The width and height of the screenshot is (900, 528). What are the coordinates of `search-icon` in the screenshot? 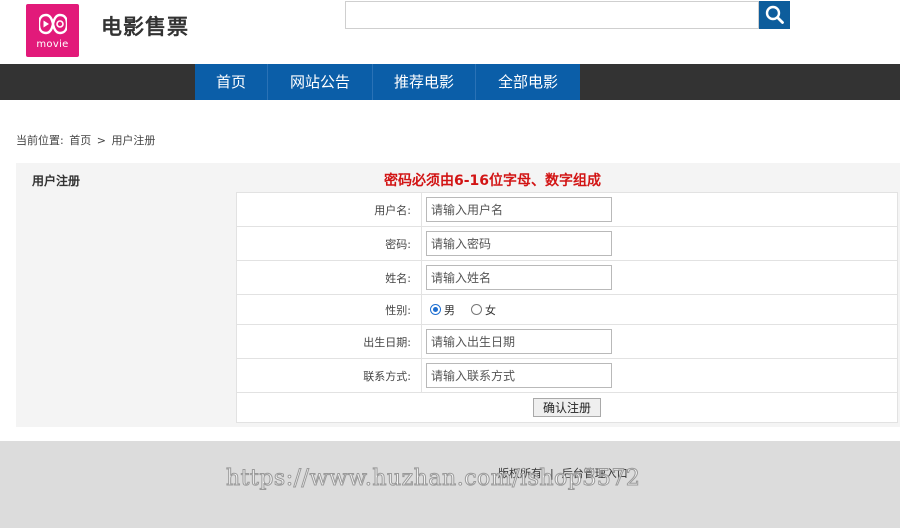 It's located at (774, 14).